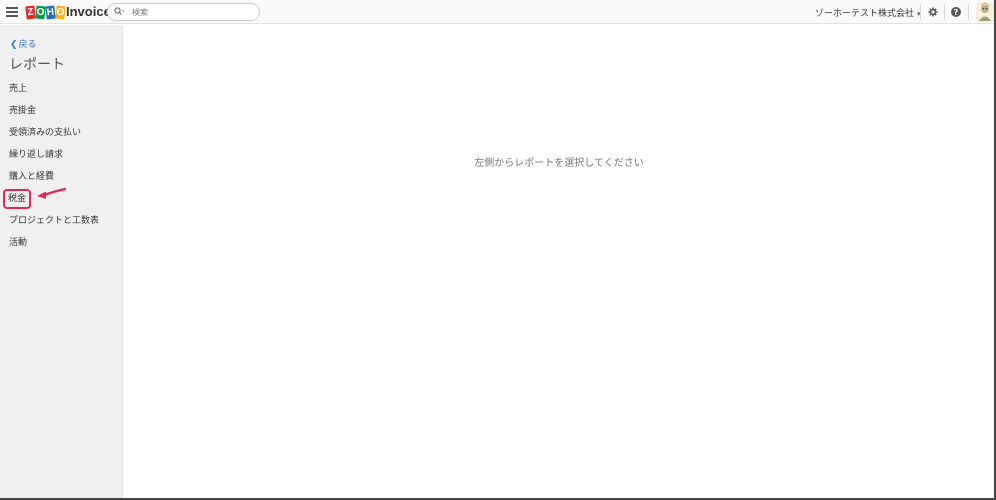 The image size is (996, 500). What do you see at coordinates (27, 45) in the screenshot?
I see `back-label: 戻る` at bounding box center [27, 45].